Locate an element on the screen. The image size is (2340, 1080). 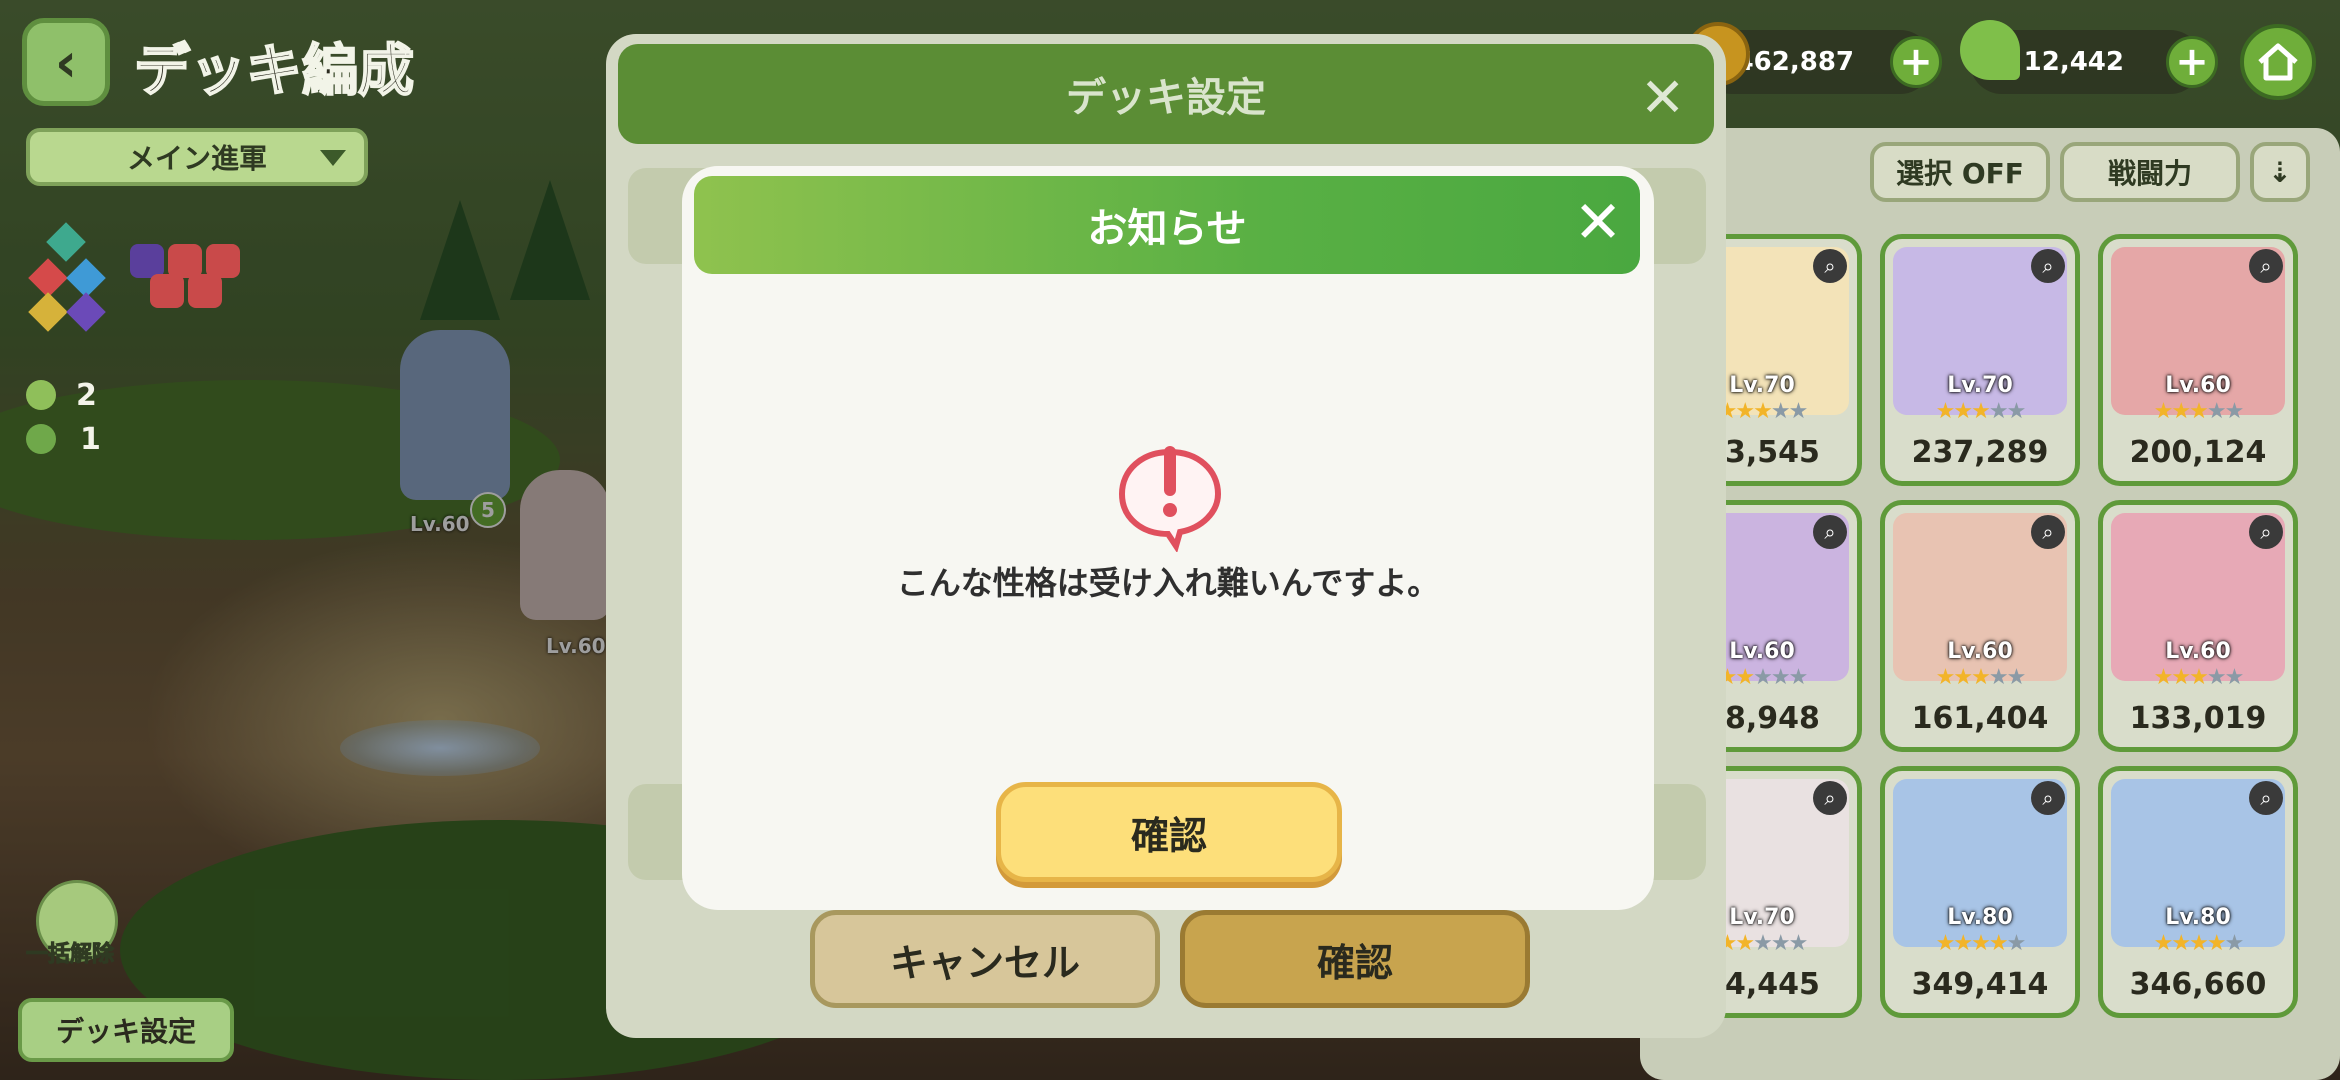
add-gold-button: + is located at coordinates (1916, 62).